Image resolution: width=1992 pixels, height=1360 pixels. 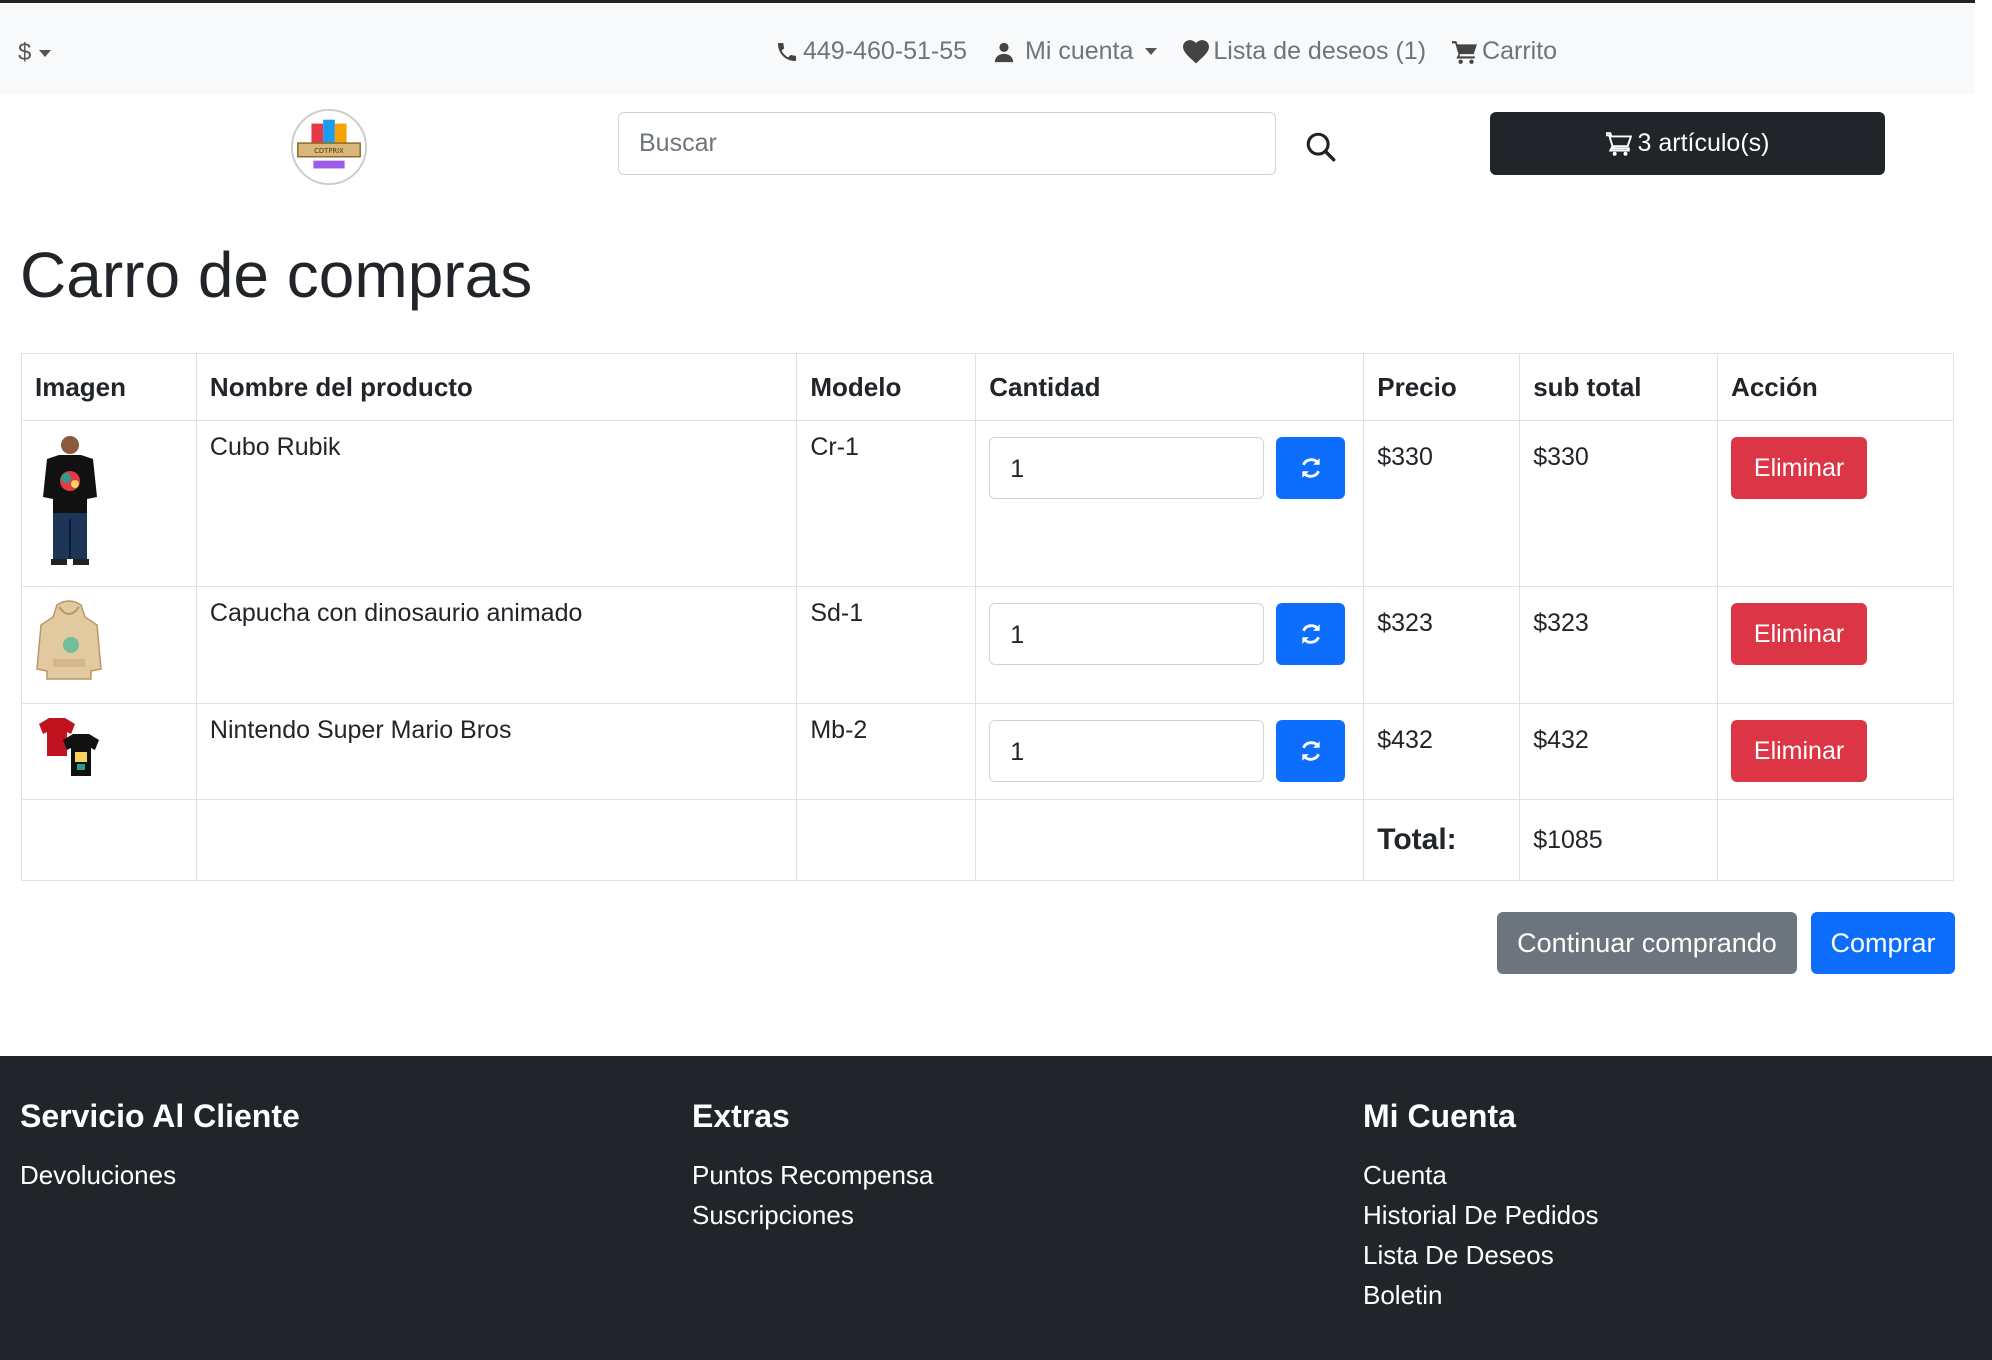 What do you see at coordinates (69, 641) in the screenshot?
I see `product-image-hoodie` at bounding box center [69, 641].